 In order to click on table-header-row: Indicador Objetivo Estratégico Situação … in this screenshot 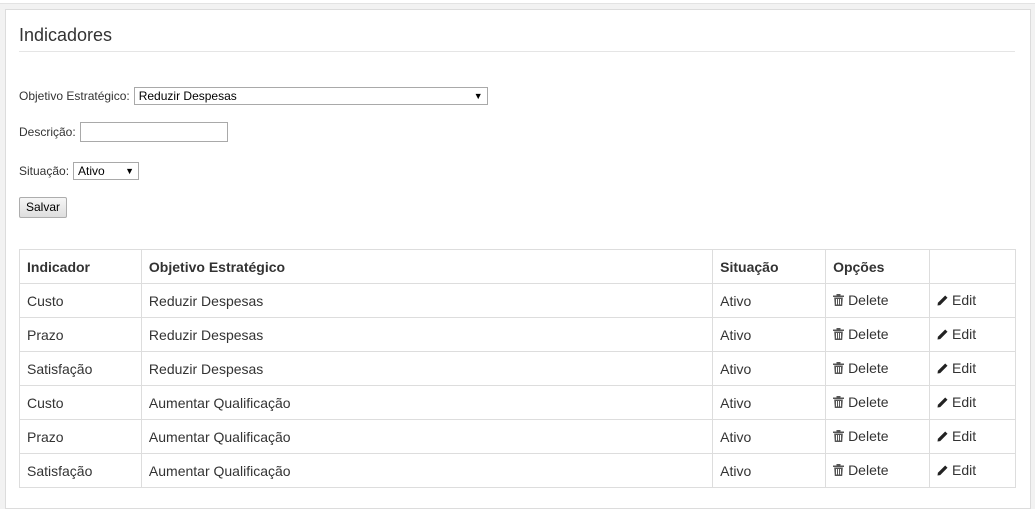, I will do `click(517, 266)`.